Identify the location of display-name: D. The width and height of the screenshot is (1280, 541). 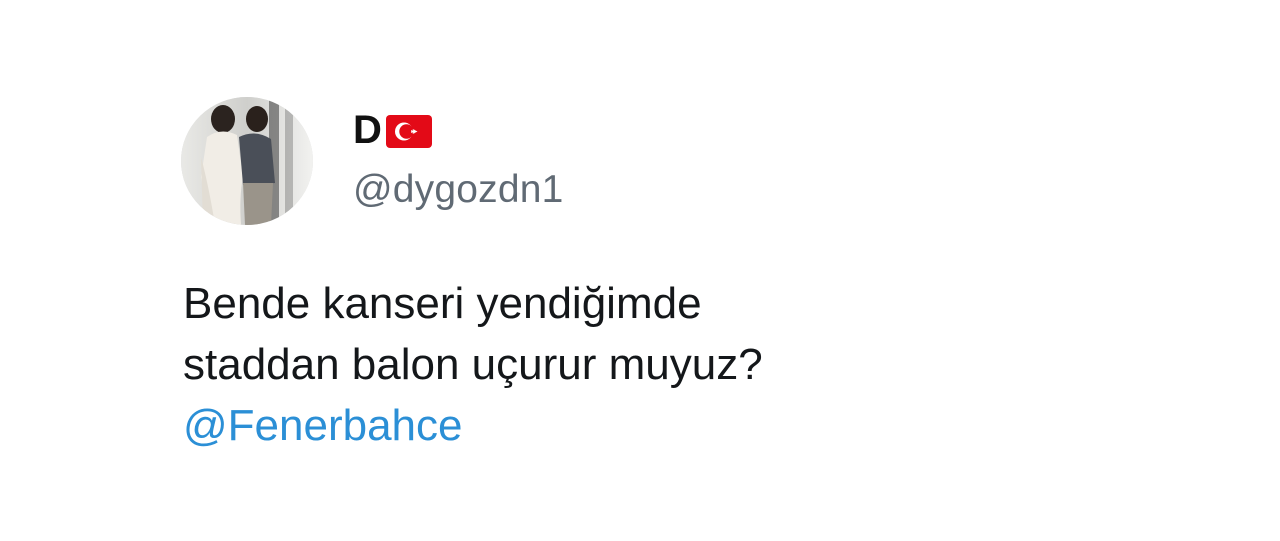
(367, 130).